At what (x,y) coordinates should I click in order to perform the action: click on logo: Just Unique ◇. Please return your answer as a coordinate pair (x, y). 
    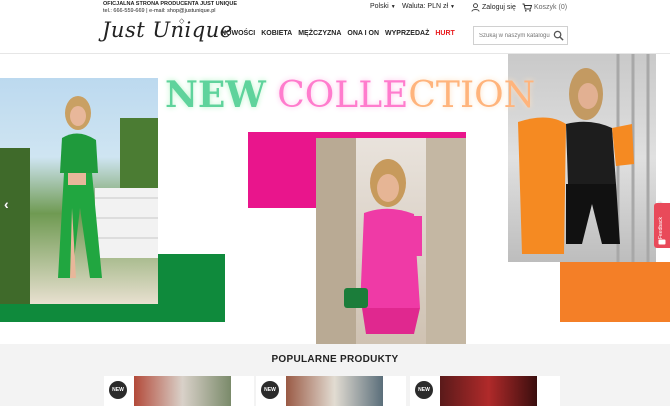
    Looking at the image, I should click on (167, 29).